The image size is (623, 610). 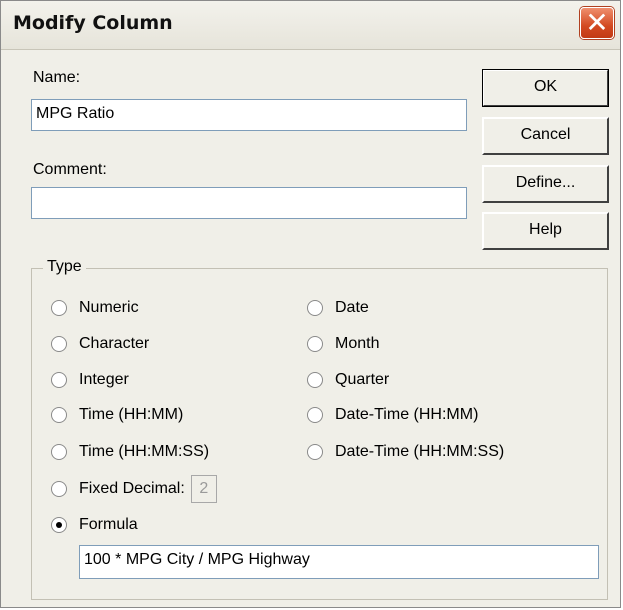 I want to click on radio-integer: Integer, so click(x=90, y=380).